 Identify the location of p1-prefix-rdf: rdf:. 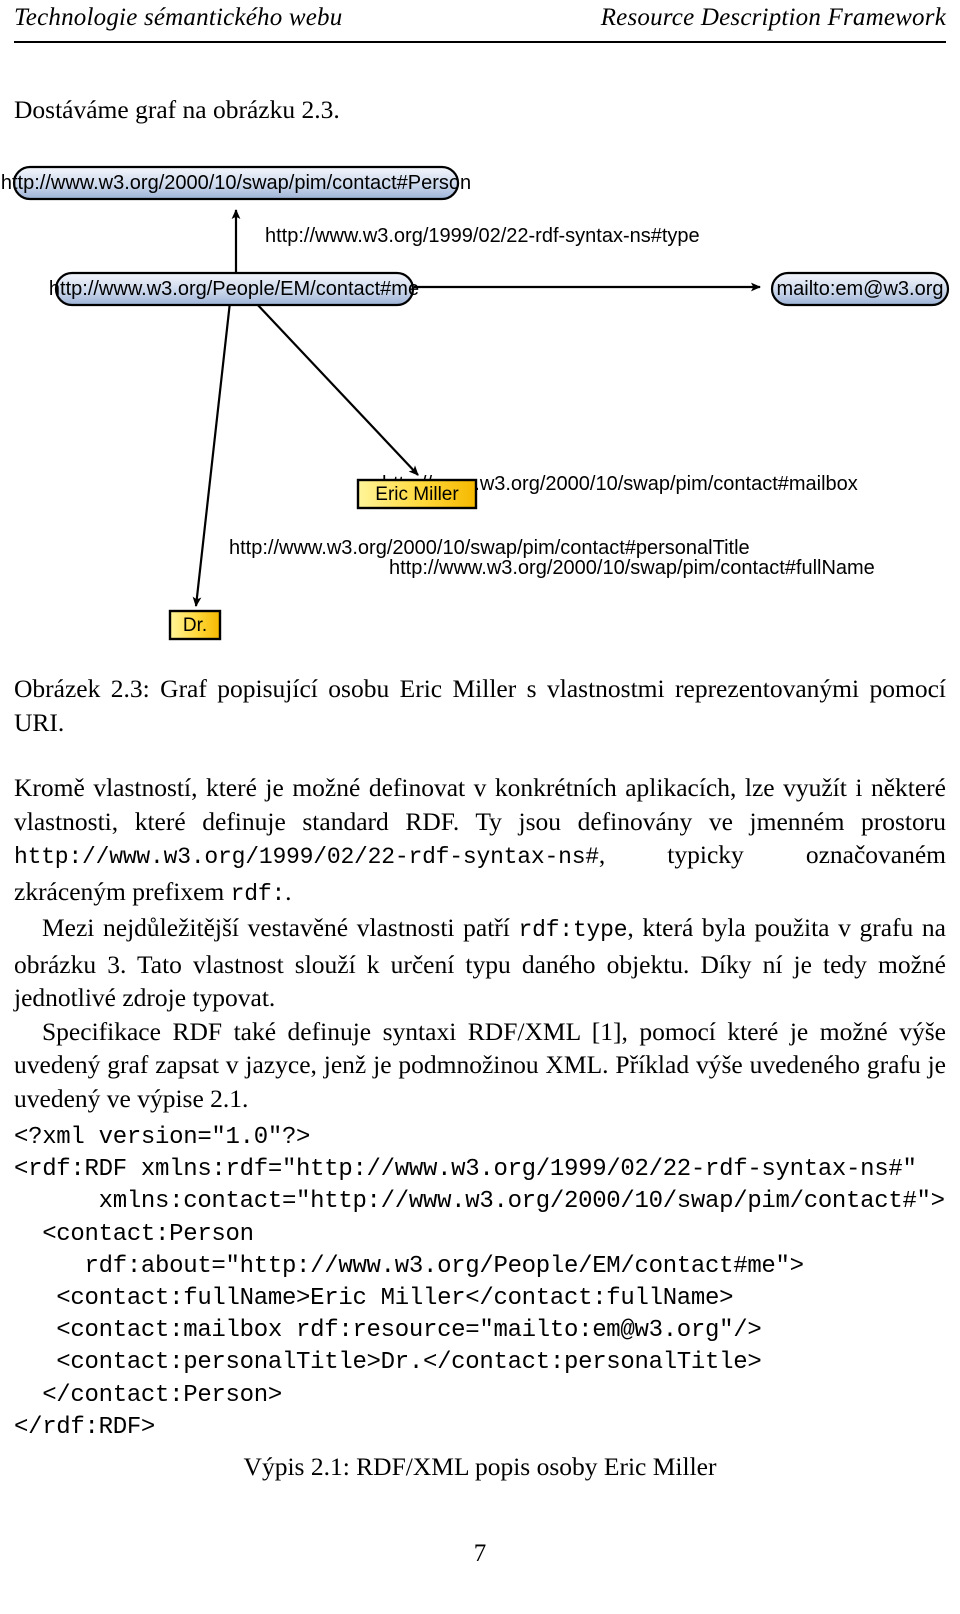
(258, 893).